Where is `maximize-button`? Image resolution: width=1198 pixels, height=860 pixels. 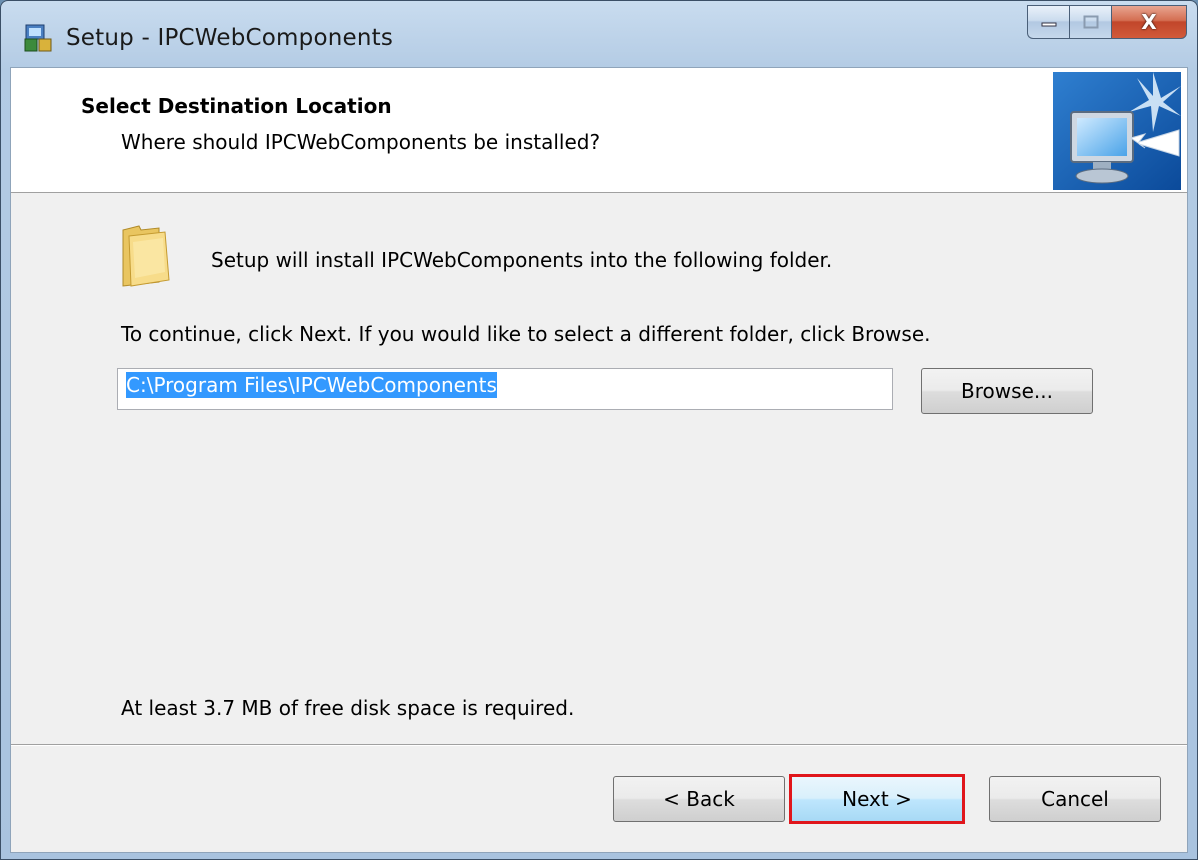
maximize-button is located at coordinates (1090, 22).